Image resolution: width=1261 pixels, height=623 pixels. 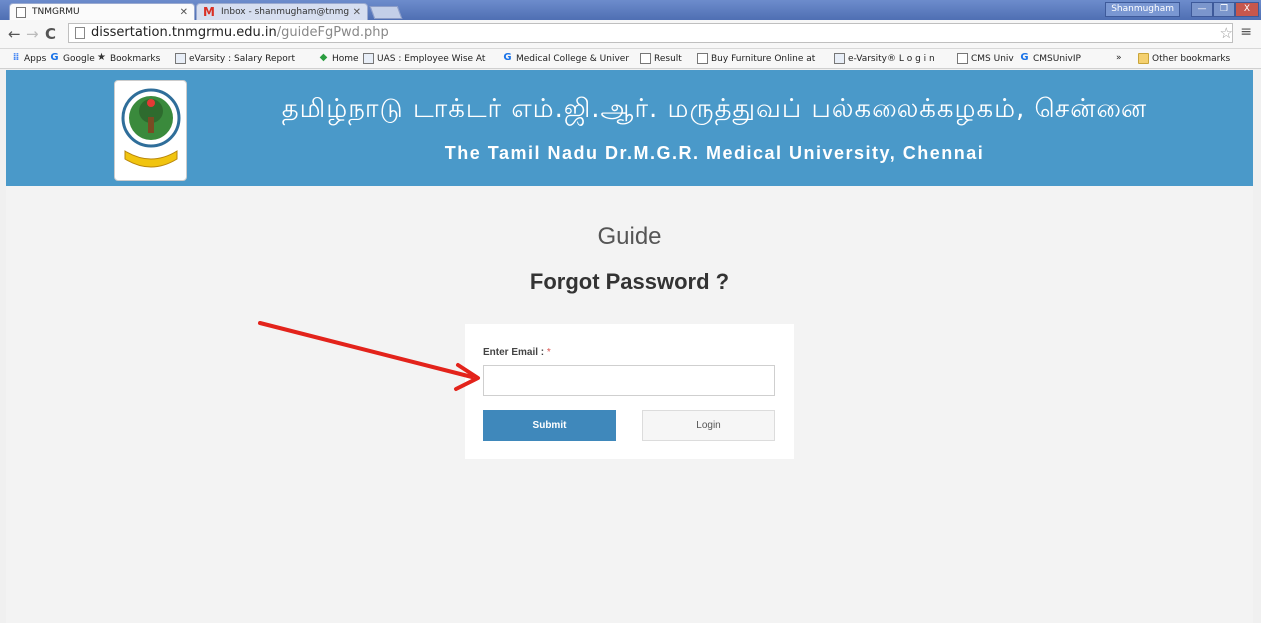 I want to click on email-field, so click(x=629, y=380).